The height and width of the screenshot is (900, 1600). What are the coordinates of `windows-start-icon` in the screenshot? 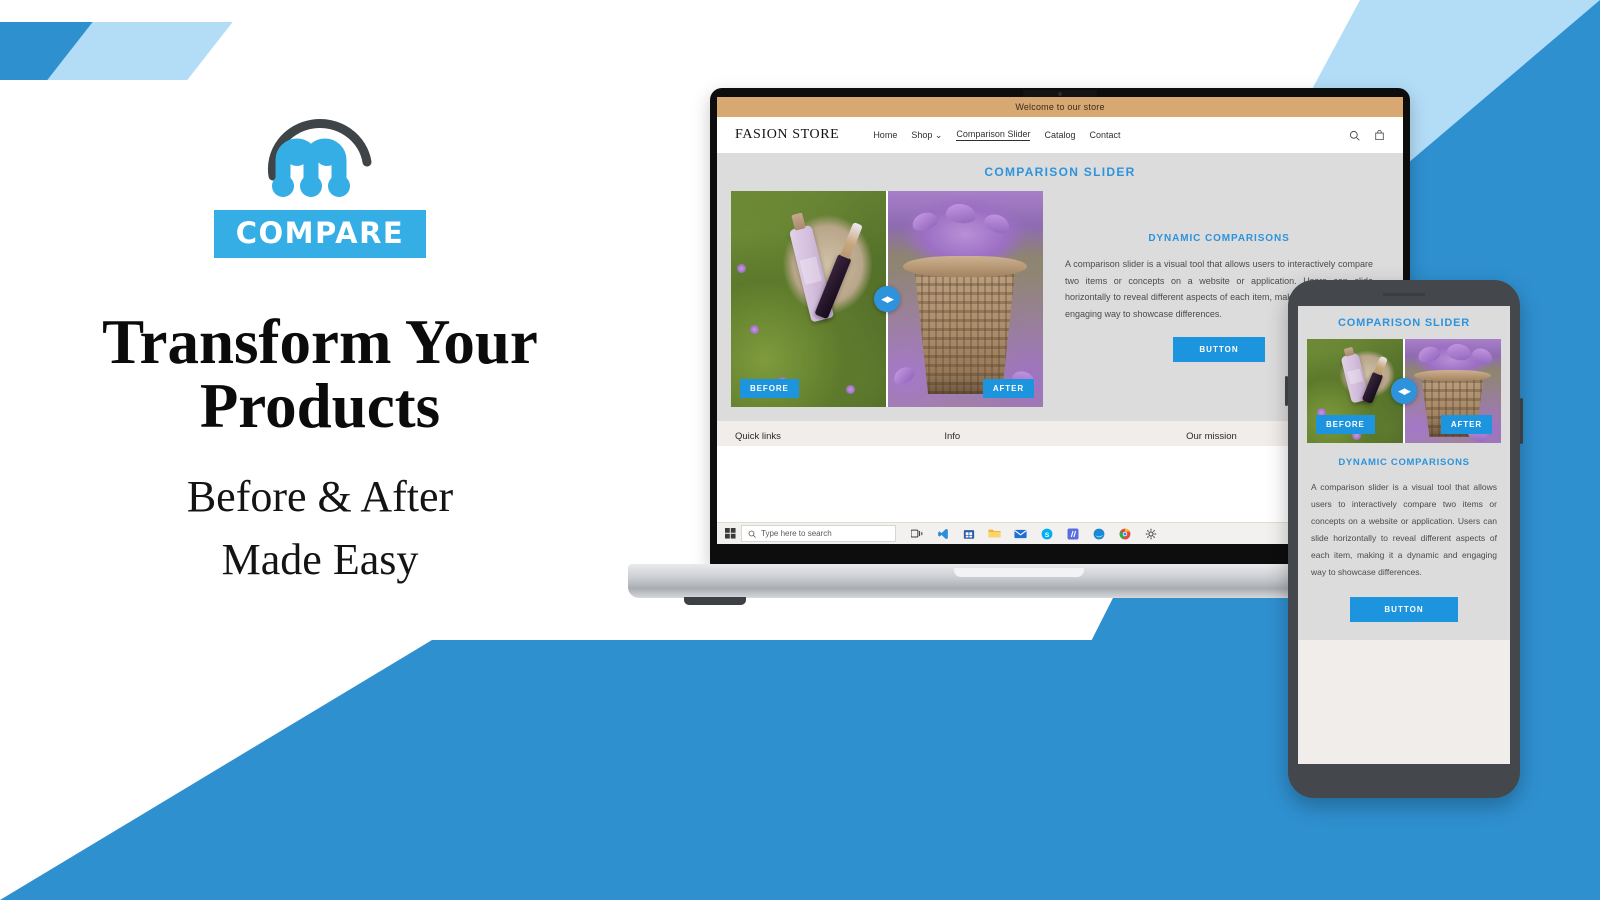 It's located at (730, 534).